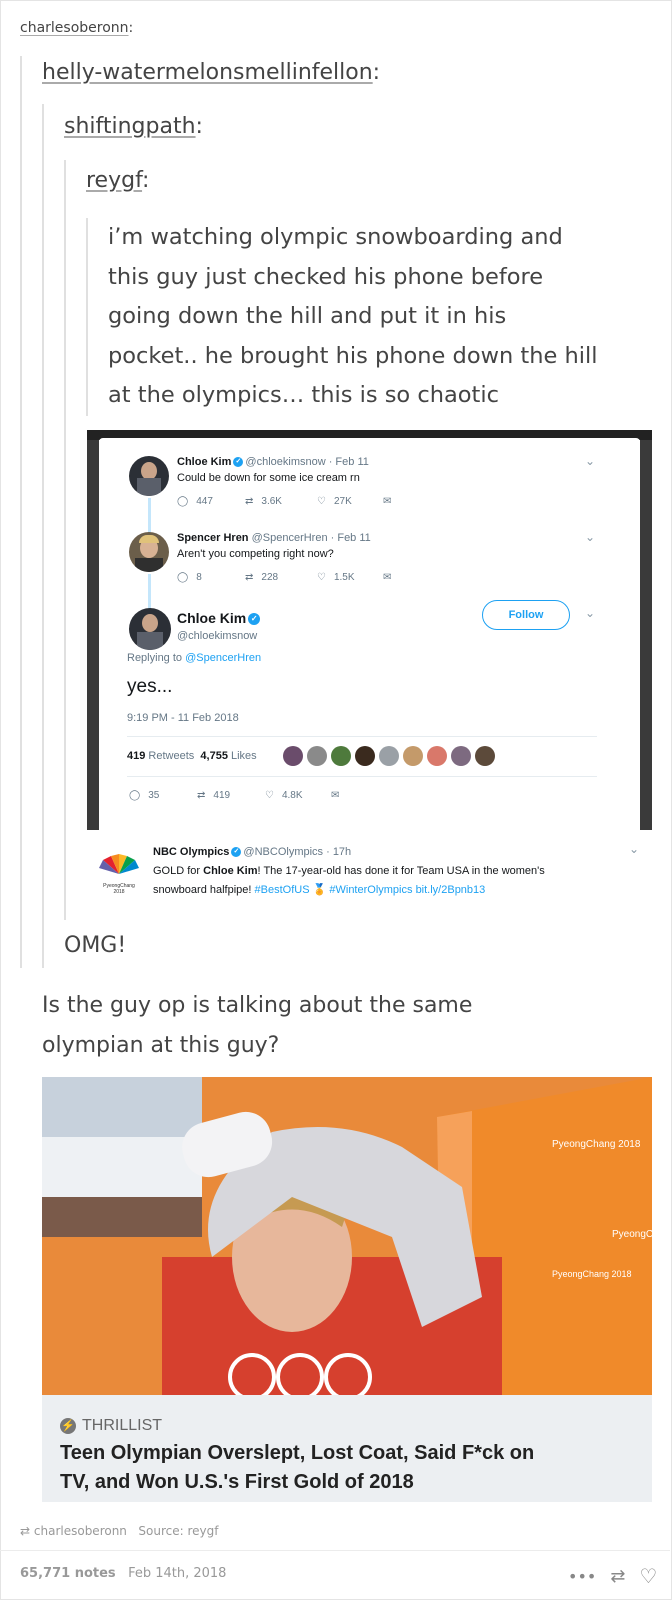 This screenshot has height=1600, width=672. Describe the element at coordinates (526, 615) in the screenshot. I see `follow-button: Follow` at that location.